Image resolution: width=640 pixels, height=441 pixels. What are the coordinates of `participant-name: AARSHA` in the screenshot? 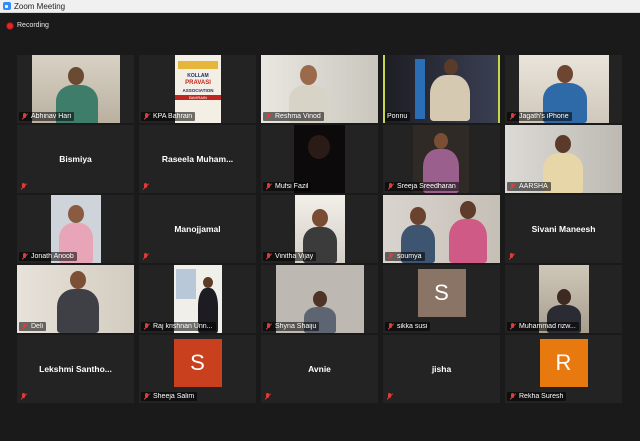 It's located at (533, 186).